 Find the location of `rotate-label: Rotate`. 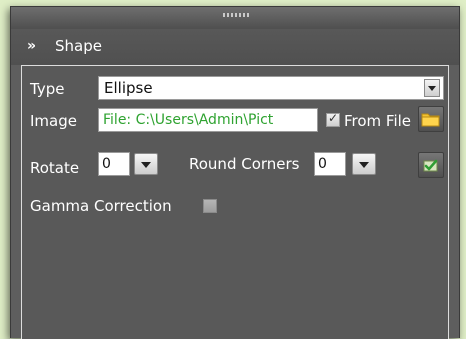

rotate-label: Rotate is located at coordinates (55, 168).